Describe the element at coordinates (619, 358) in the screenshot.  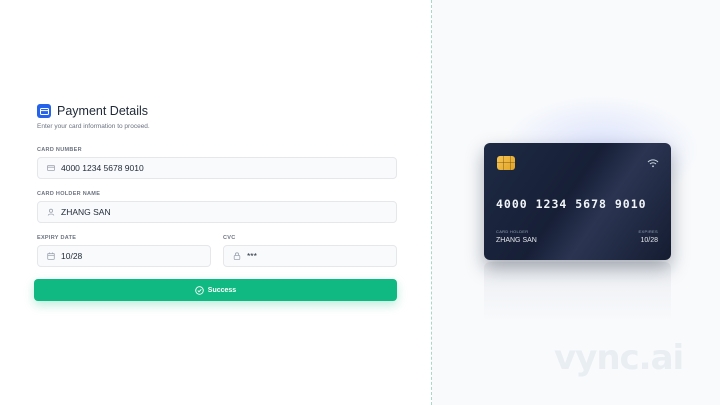
I see `watermark: vync.ai` at that location.